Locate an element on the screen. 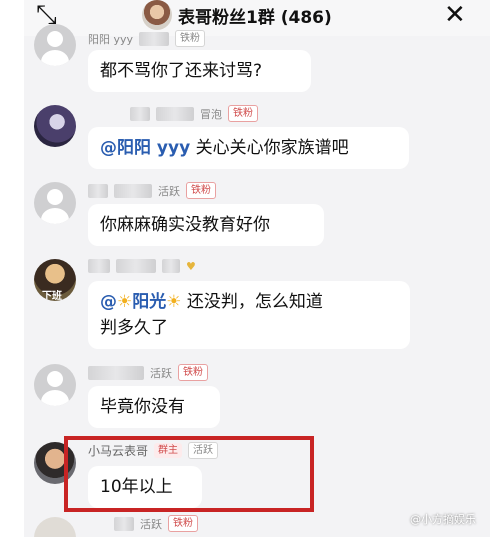 Image resolution: width=501 pixels, height=537 pixels. group-title: 表哥粉丝1群 (486) is located at coordinates (237, 15).